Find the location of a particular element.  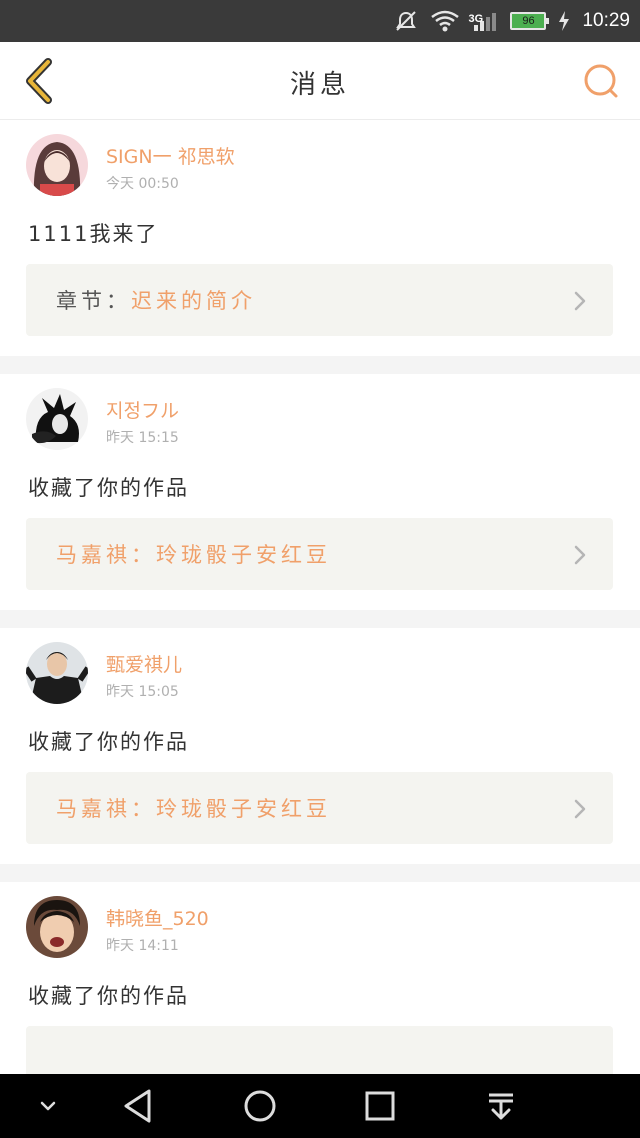

timestamp: 今天 00:50 is located at coordinates (142, 184).